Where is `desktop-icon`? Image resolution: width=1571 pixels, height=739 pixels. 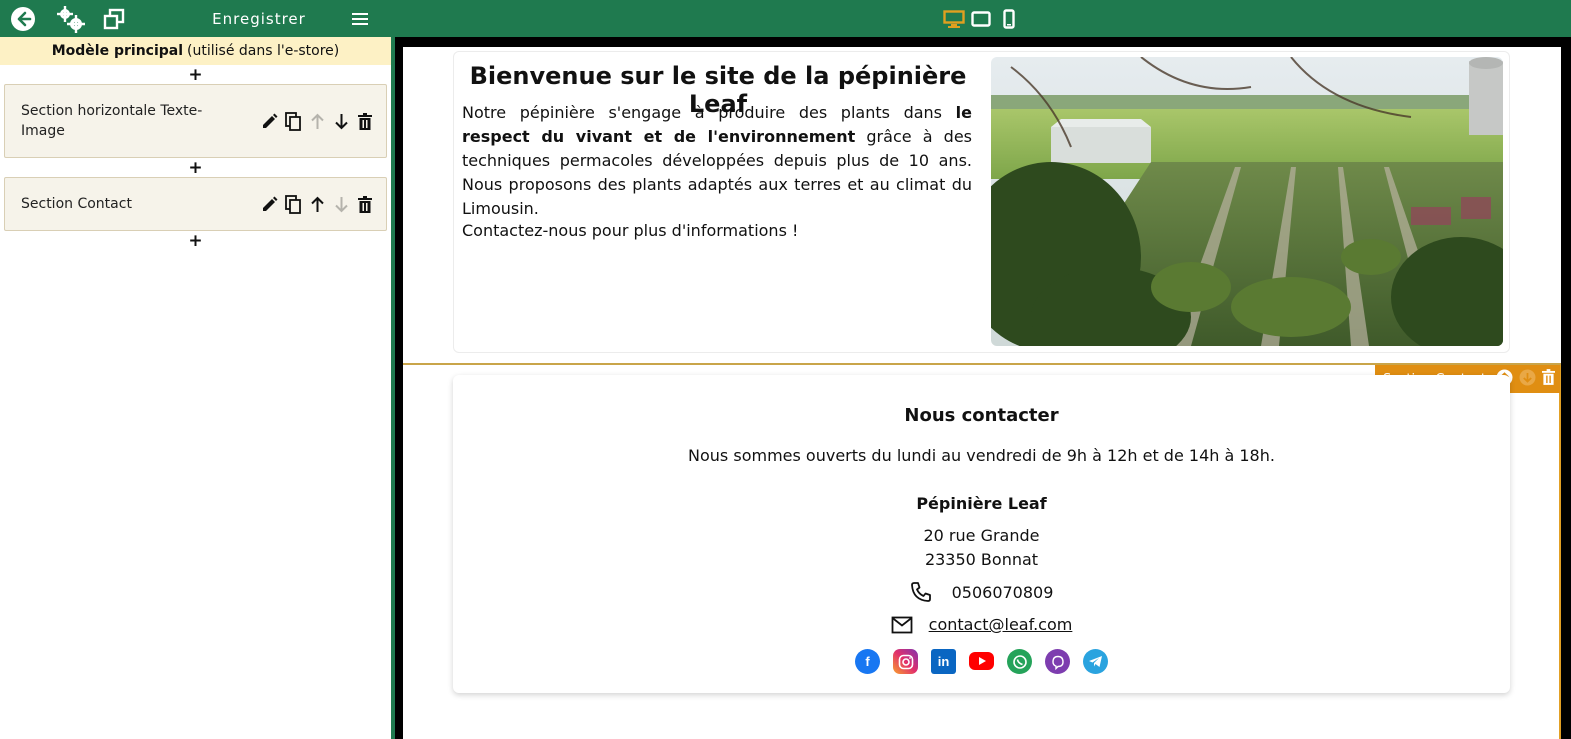 desktop-icon is located at coordinates (954, 18).